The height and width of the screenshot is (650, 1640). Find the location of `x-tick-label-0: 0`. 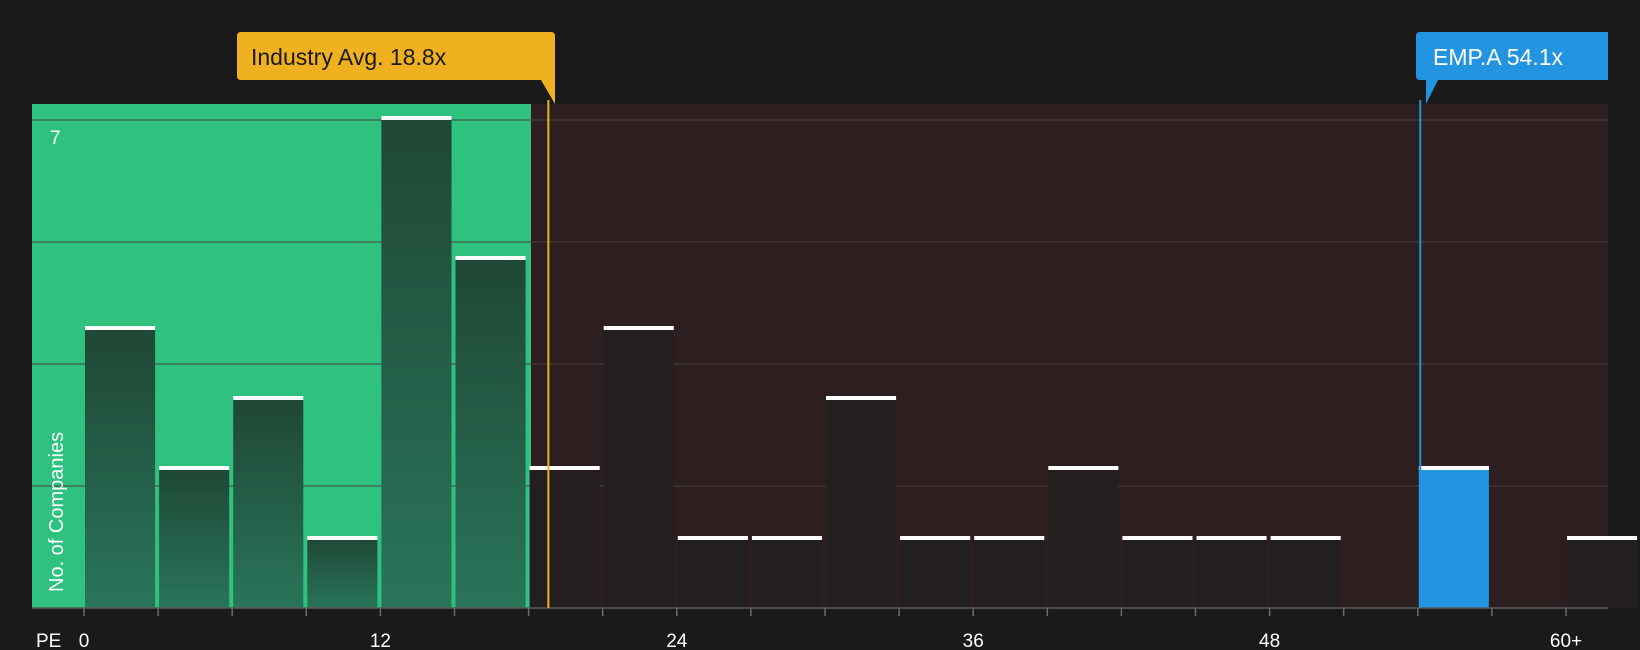

x-tick-label-0: 0 is located at coordinates (84, 640).